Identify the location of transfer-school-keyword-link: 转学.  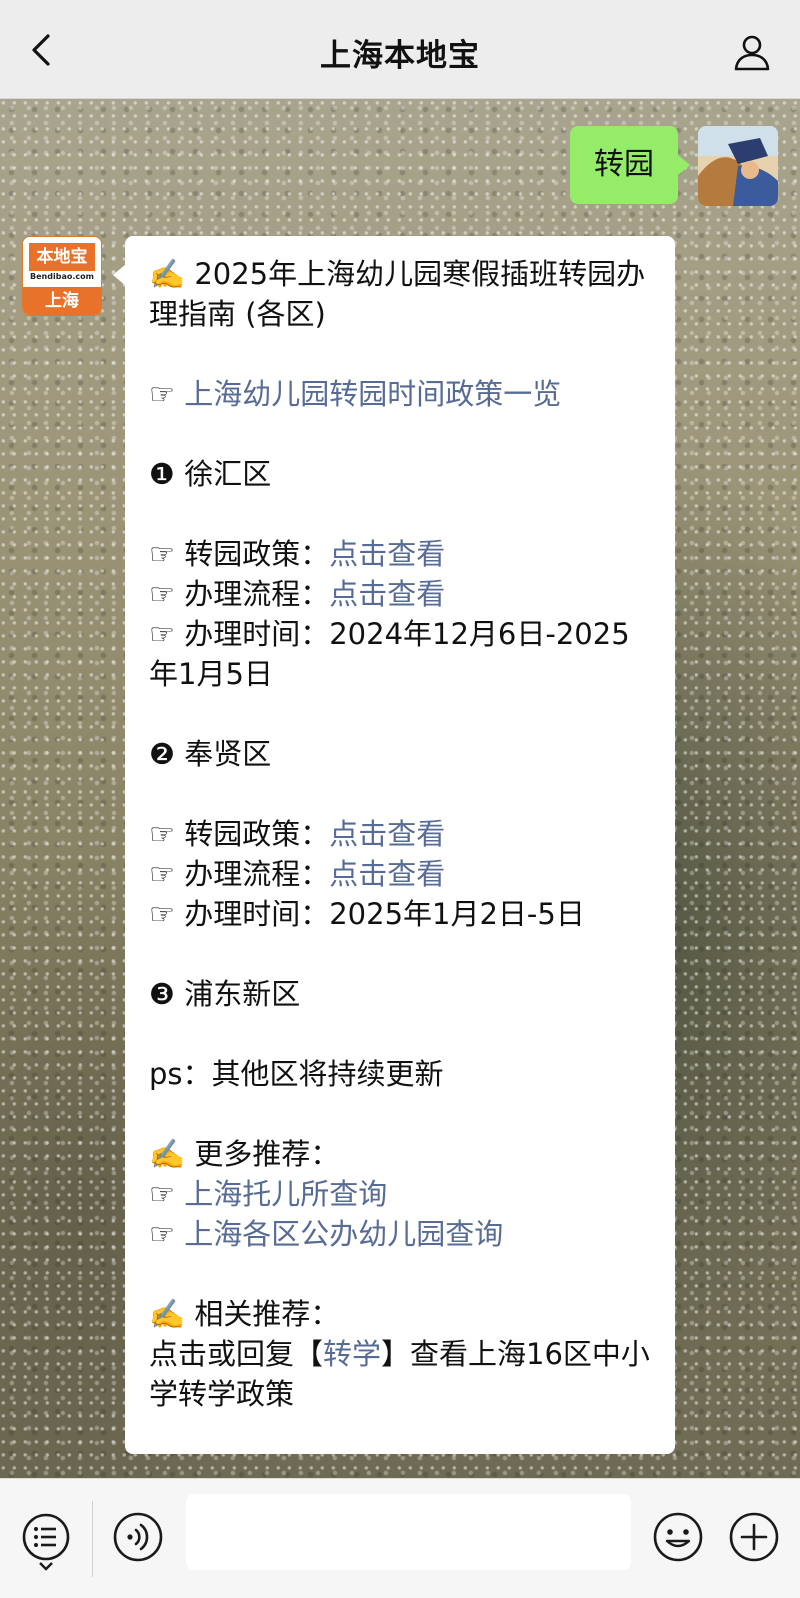
(352, 1354).